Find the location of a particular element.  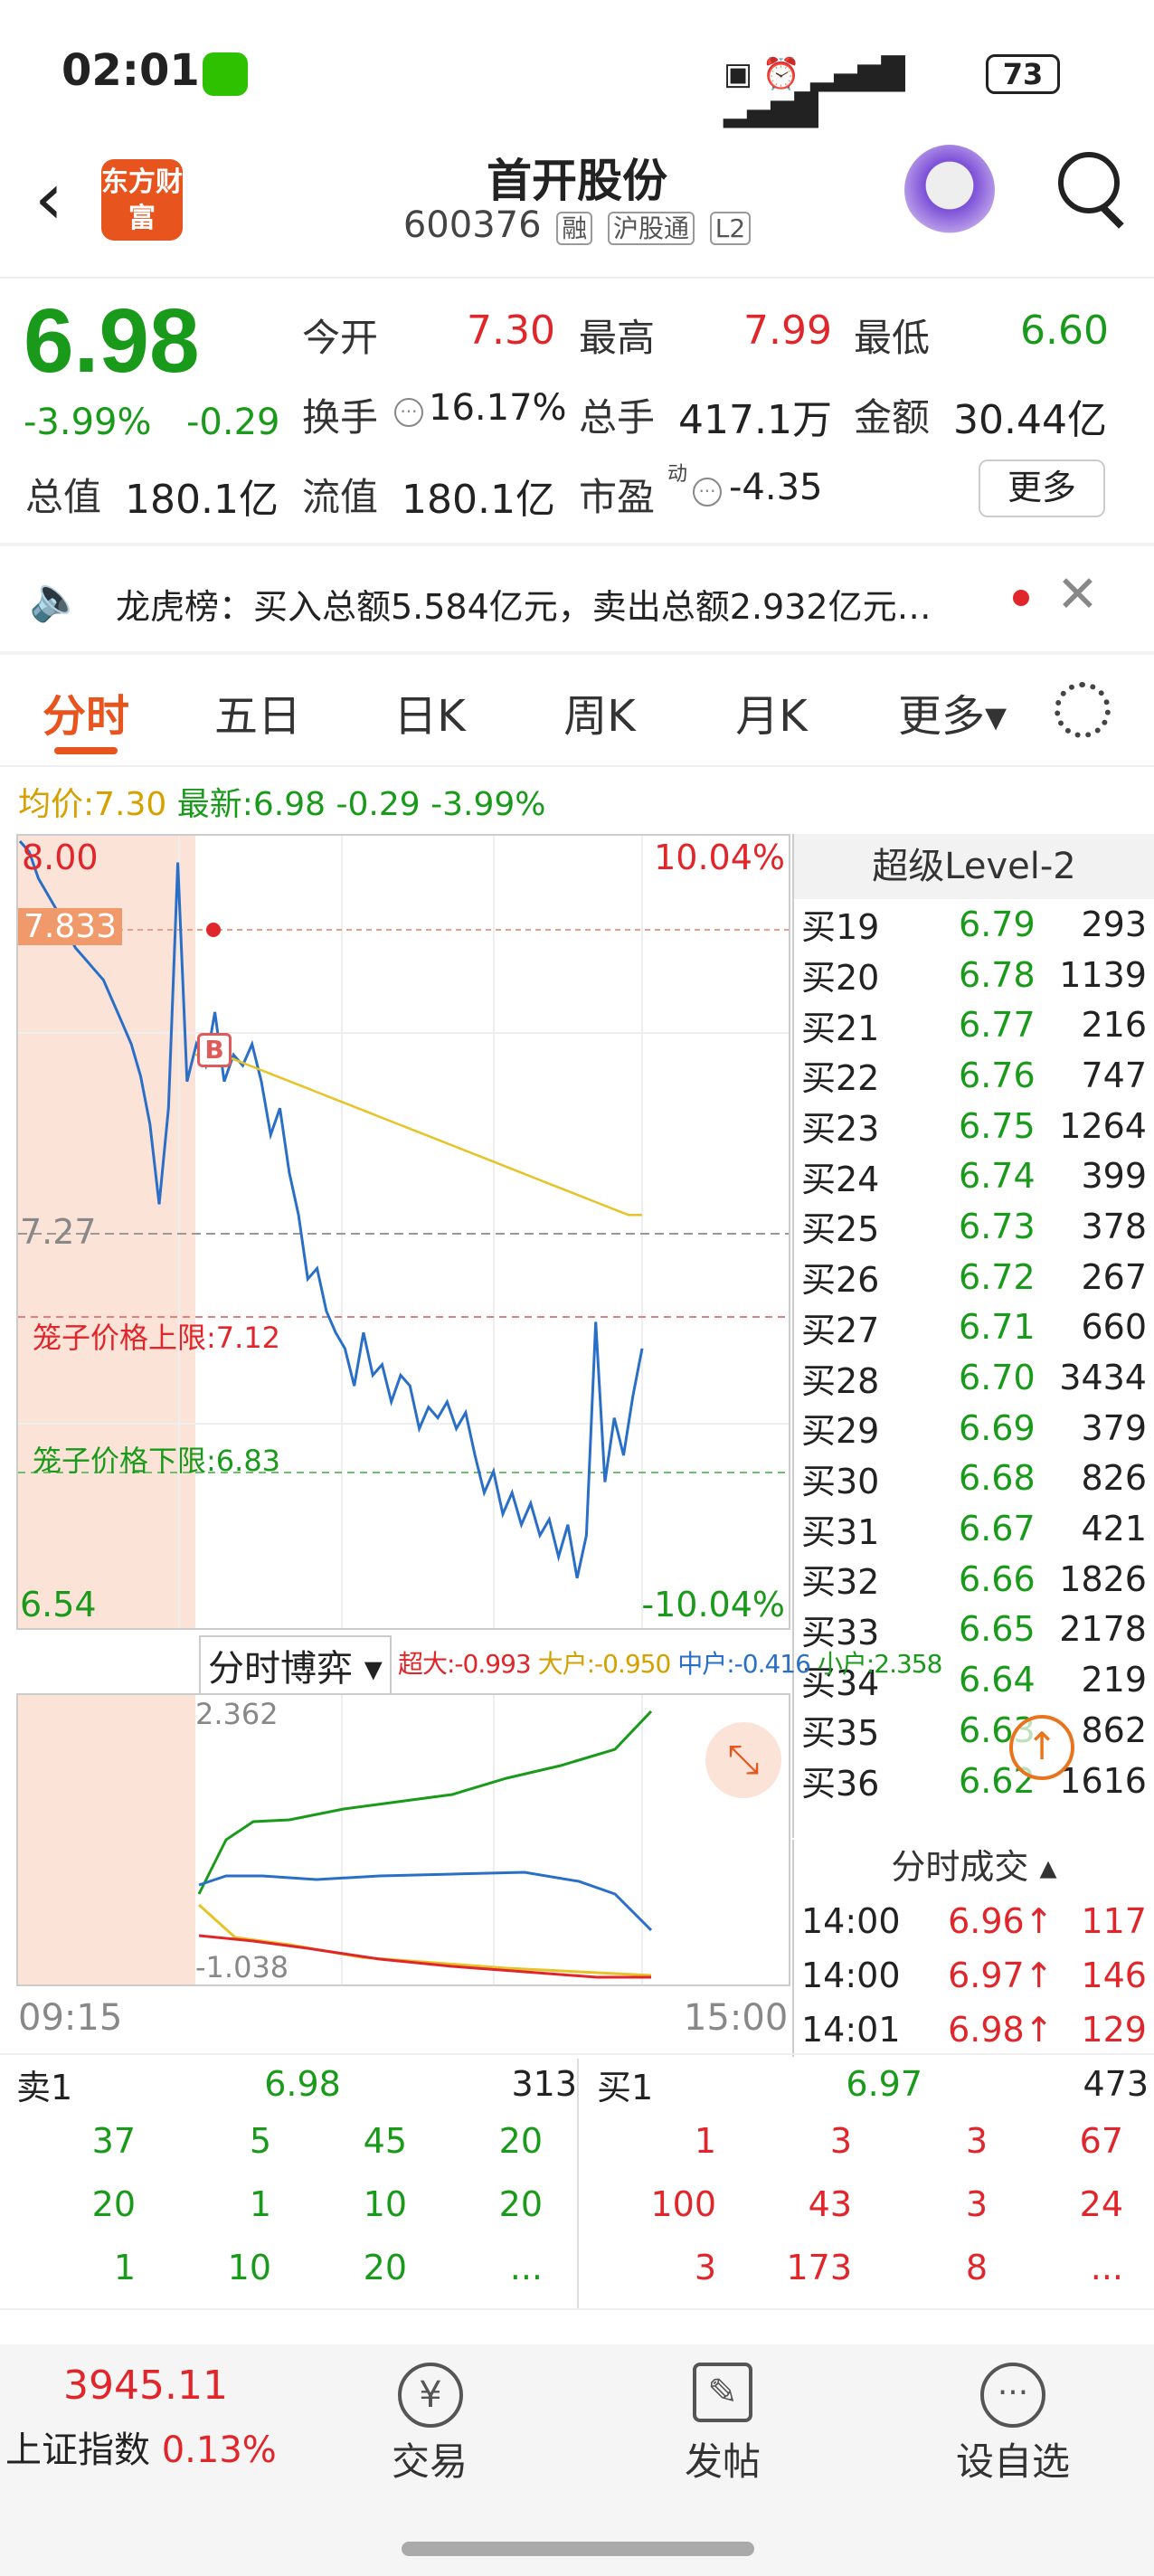

nav-post: 发帖 is located at coordinates (722, 2458).